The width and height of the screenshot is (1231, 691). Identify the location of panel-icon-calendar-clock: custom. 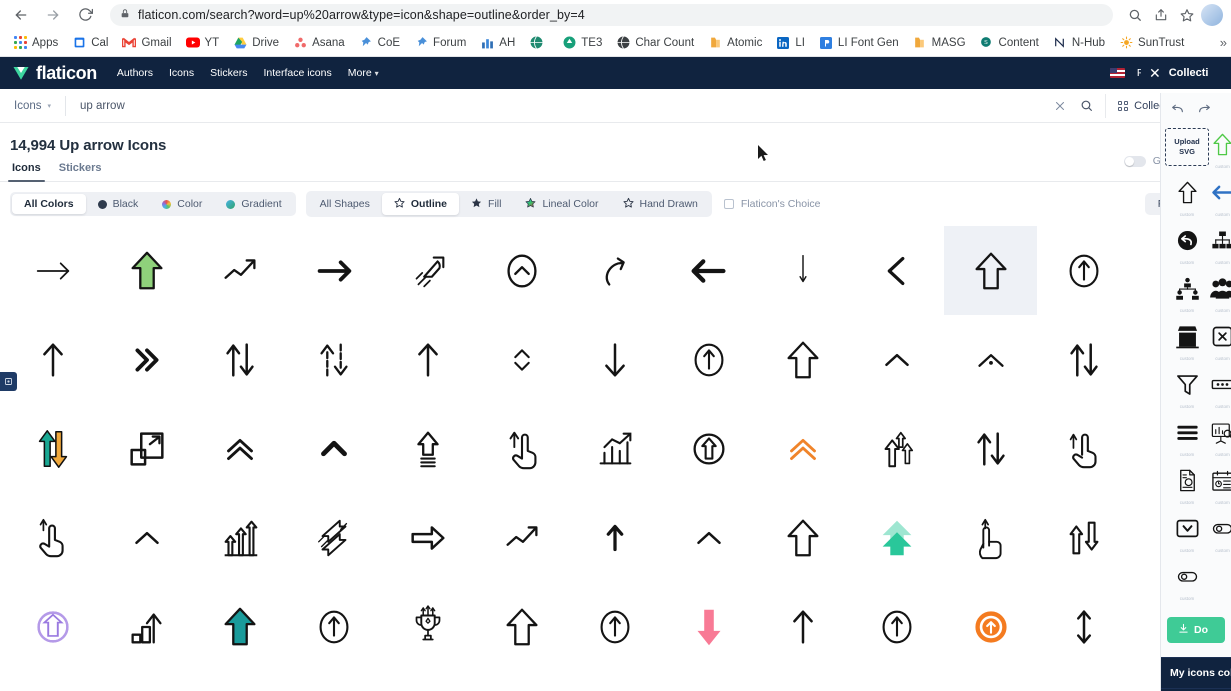
(1220, 483).